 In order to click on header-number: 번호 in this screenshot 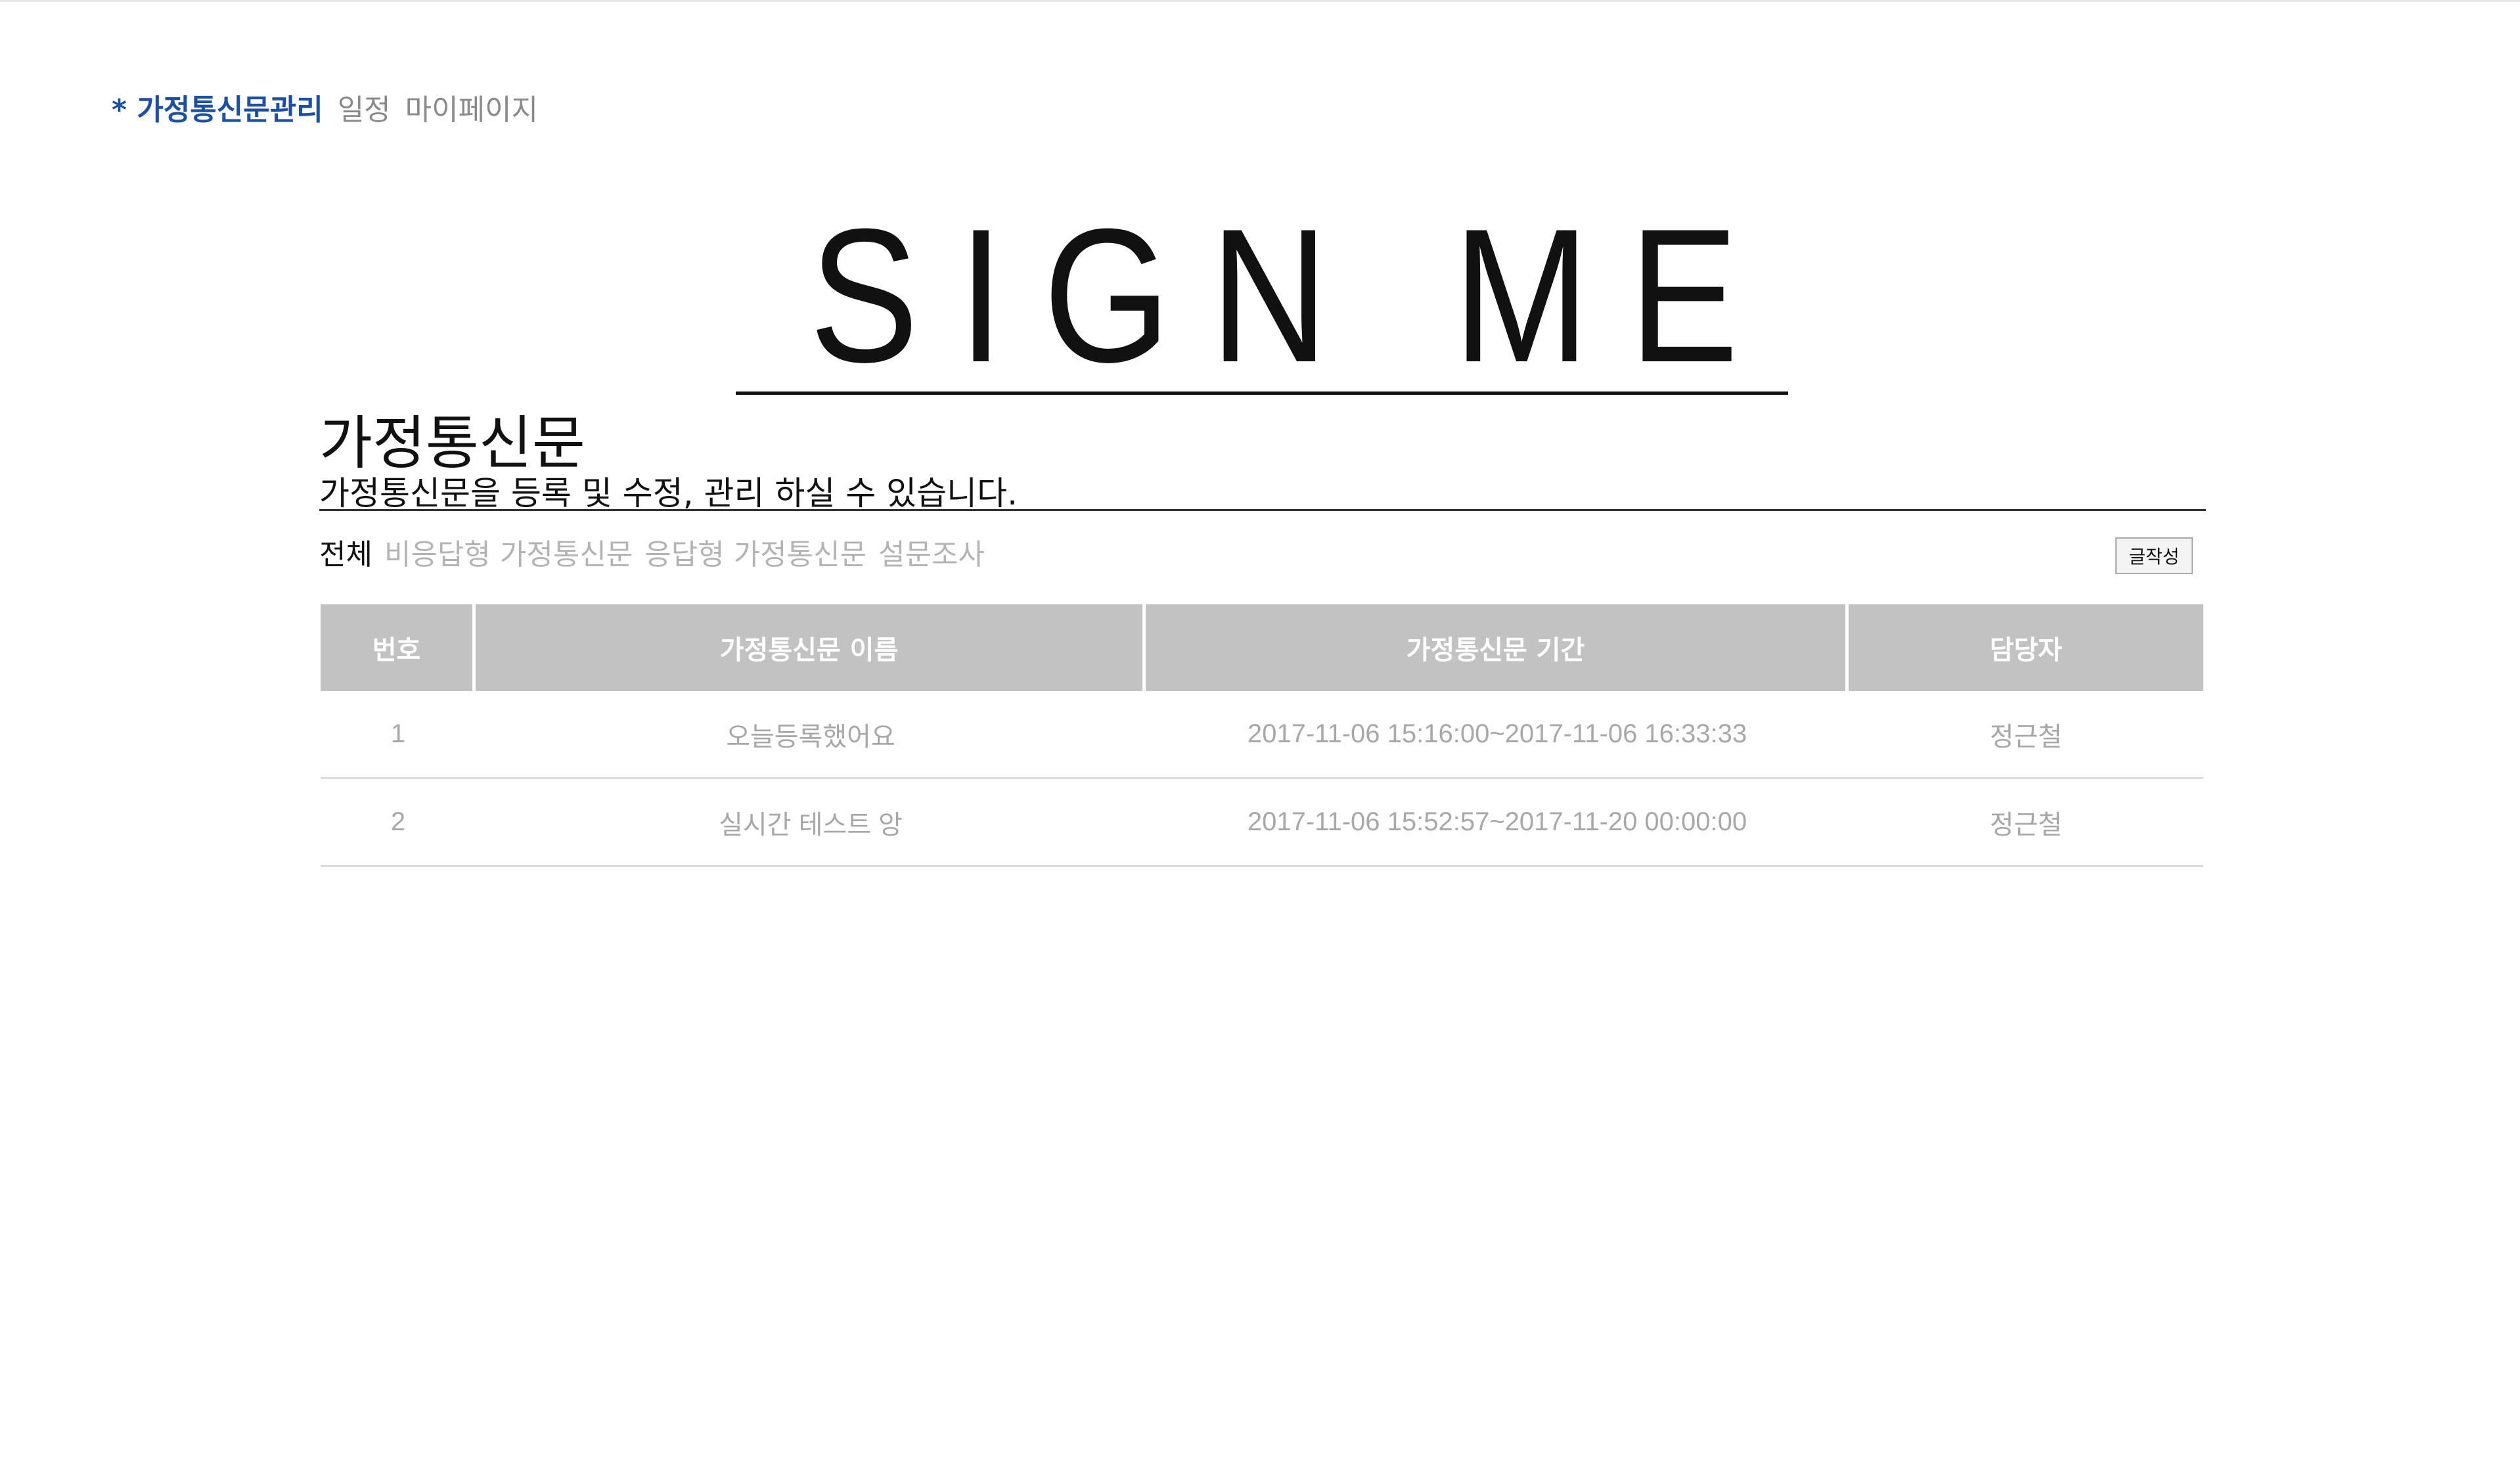, I will do `click(398, 647)`.